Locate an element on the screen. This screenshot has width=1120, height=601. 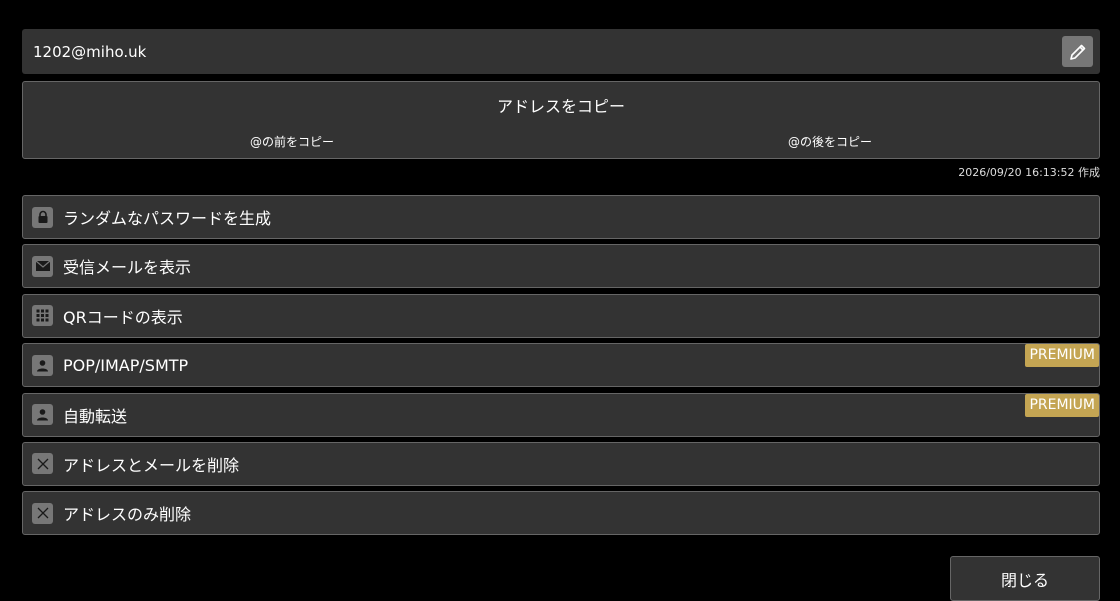
menu-label: ランダムなパスワードを生成 is located at coordinates (167, 218).